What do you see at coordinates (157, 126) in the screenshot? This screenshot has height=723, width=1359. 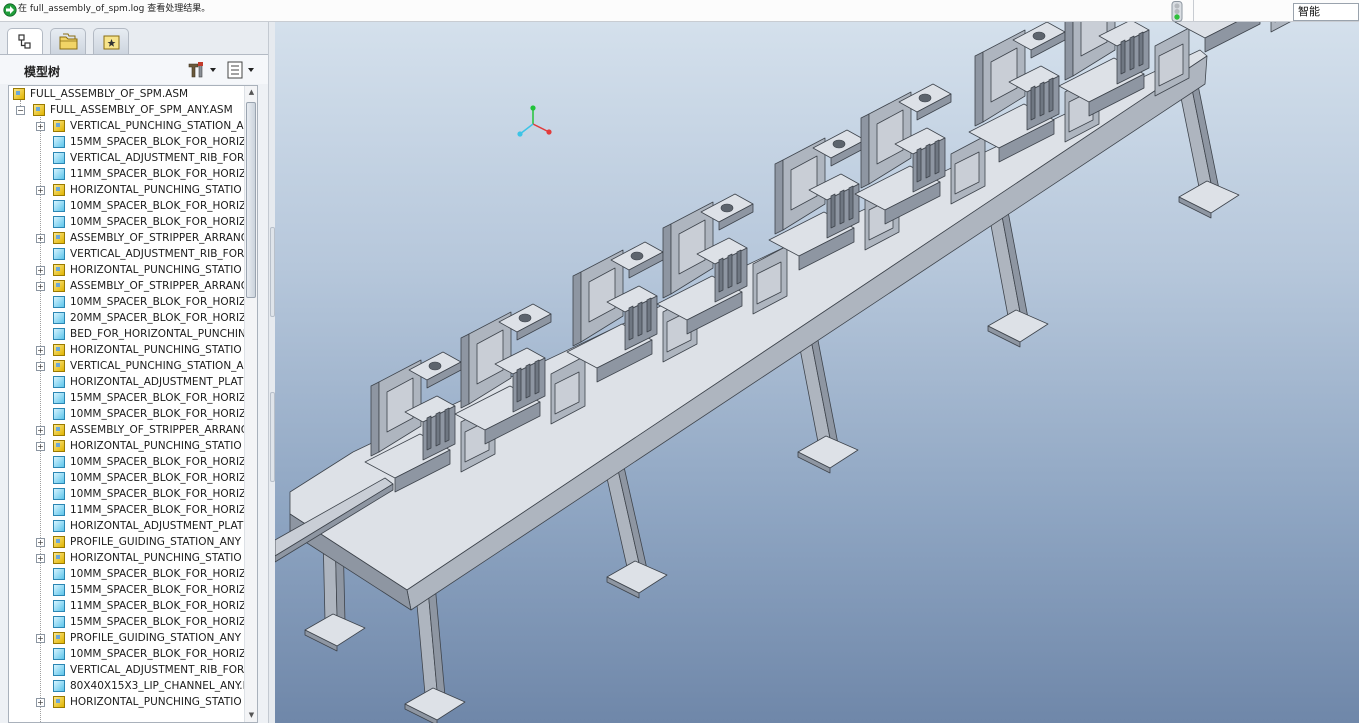 I see `tree-item-label: VERTICAL_PUNCHING_STATION_A` at bounding box center [157, 126].